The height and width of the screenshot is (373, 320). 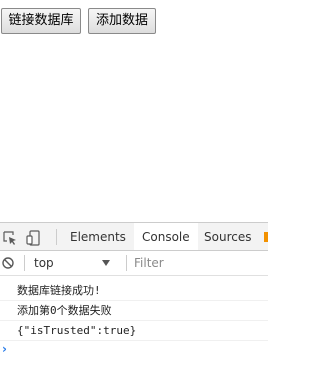 What do you see at coordinates (134, 311) in the screenshot?
I see `console-message: 添加第0个数据失败` at bounding box center [134, 311].